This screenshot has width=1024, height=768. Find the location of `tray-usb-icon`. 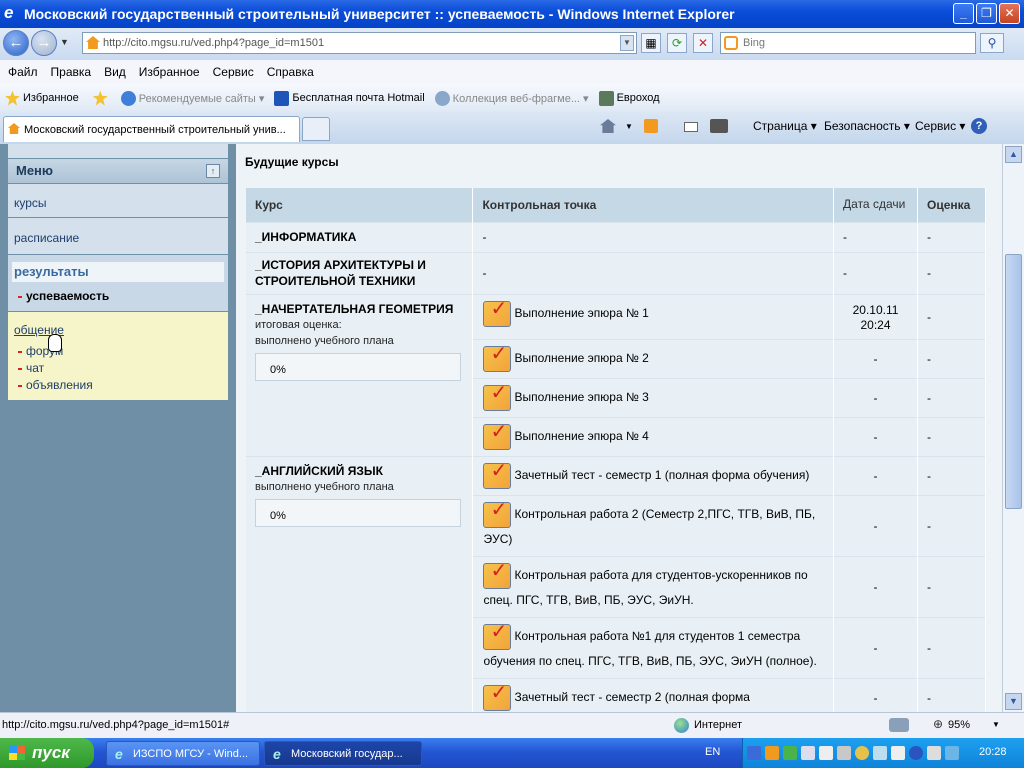

tray-usb-icon is located at coordinates (934, 753).